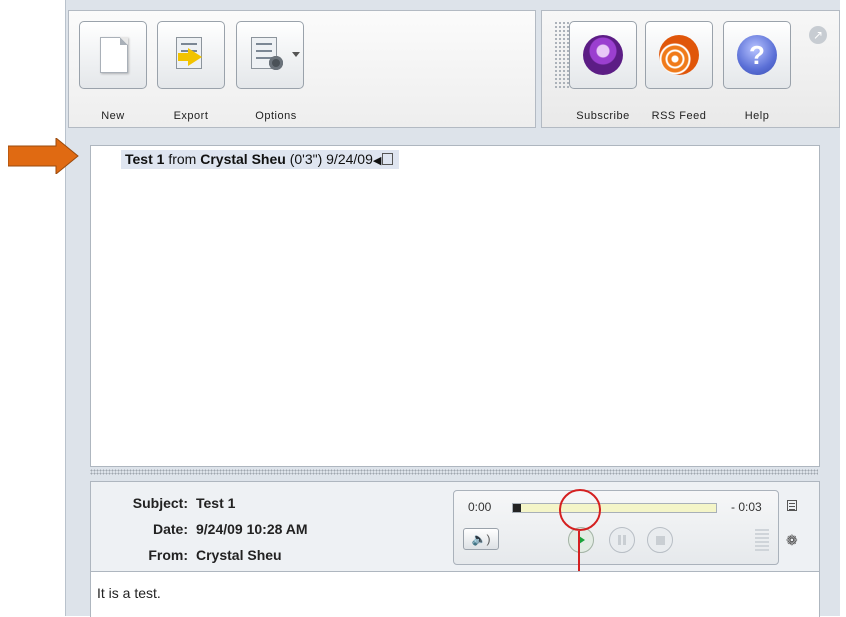 The width and height of the screenshot is (846, 617). What do you see at coordinates (580, 510) in the screenshot?
I see `annotation-circle` at bounding box center [580, 510].